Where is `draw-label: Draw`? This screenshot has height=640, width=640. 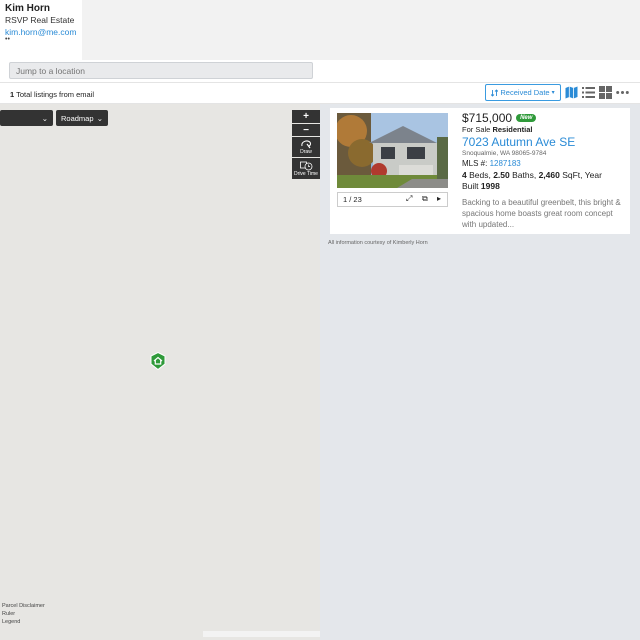
draw-label: Draw is located at coordinates (306, 151).